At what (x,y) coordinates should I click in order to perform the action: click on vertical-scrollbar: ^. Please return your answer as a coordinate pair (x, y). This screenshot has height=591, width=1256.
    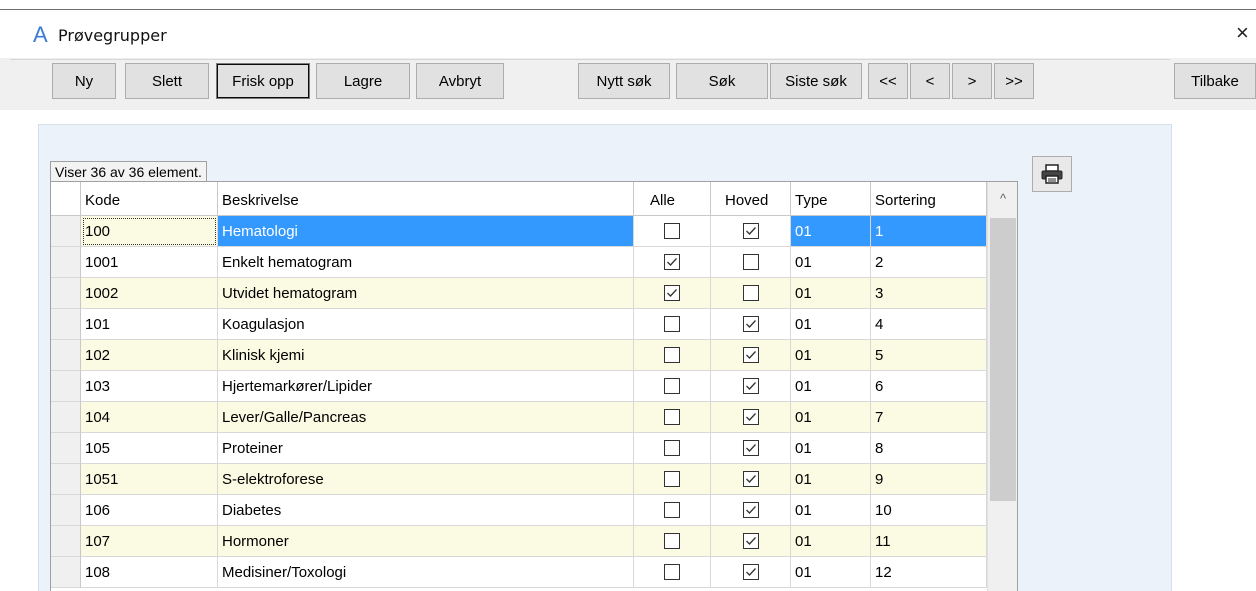
    Looking at the image, I should click on (1002, 386).